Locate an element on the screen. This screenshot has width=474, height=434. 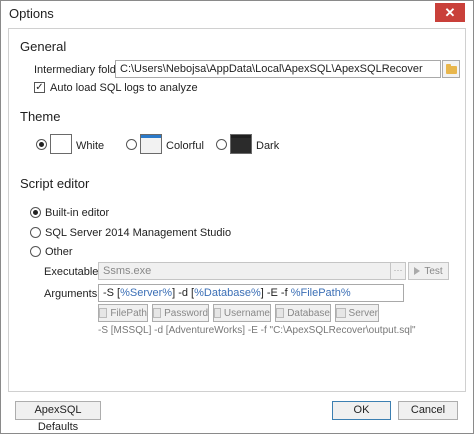
close-icon: ✕ is located at coordinates (450, 12).